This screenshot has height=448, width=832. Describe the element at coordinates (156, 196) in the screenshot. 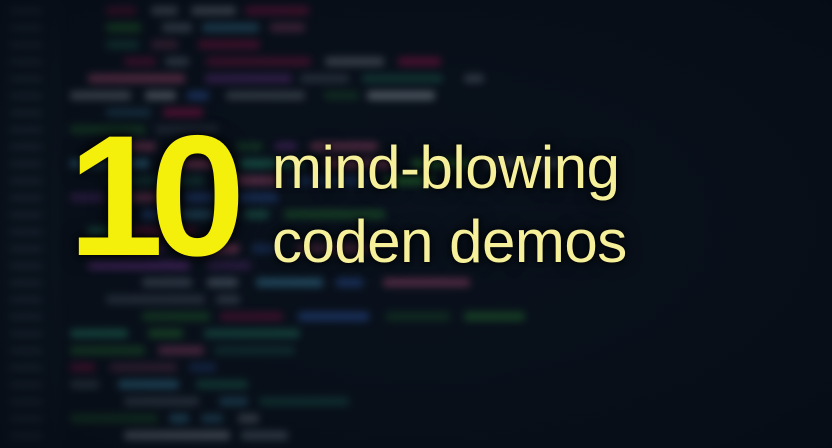

I see `headline-number: 10` at that location.